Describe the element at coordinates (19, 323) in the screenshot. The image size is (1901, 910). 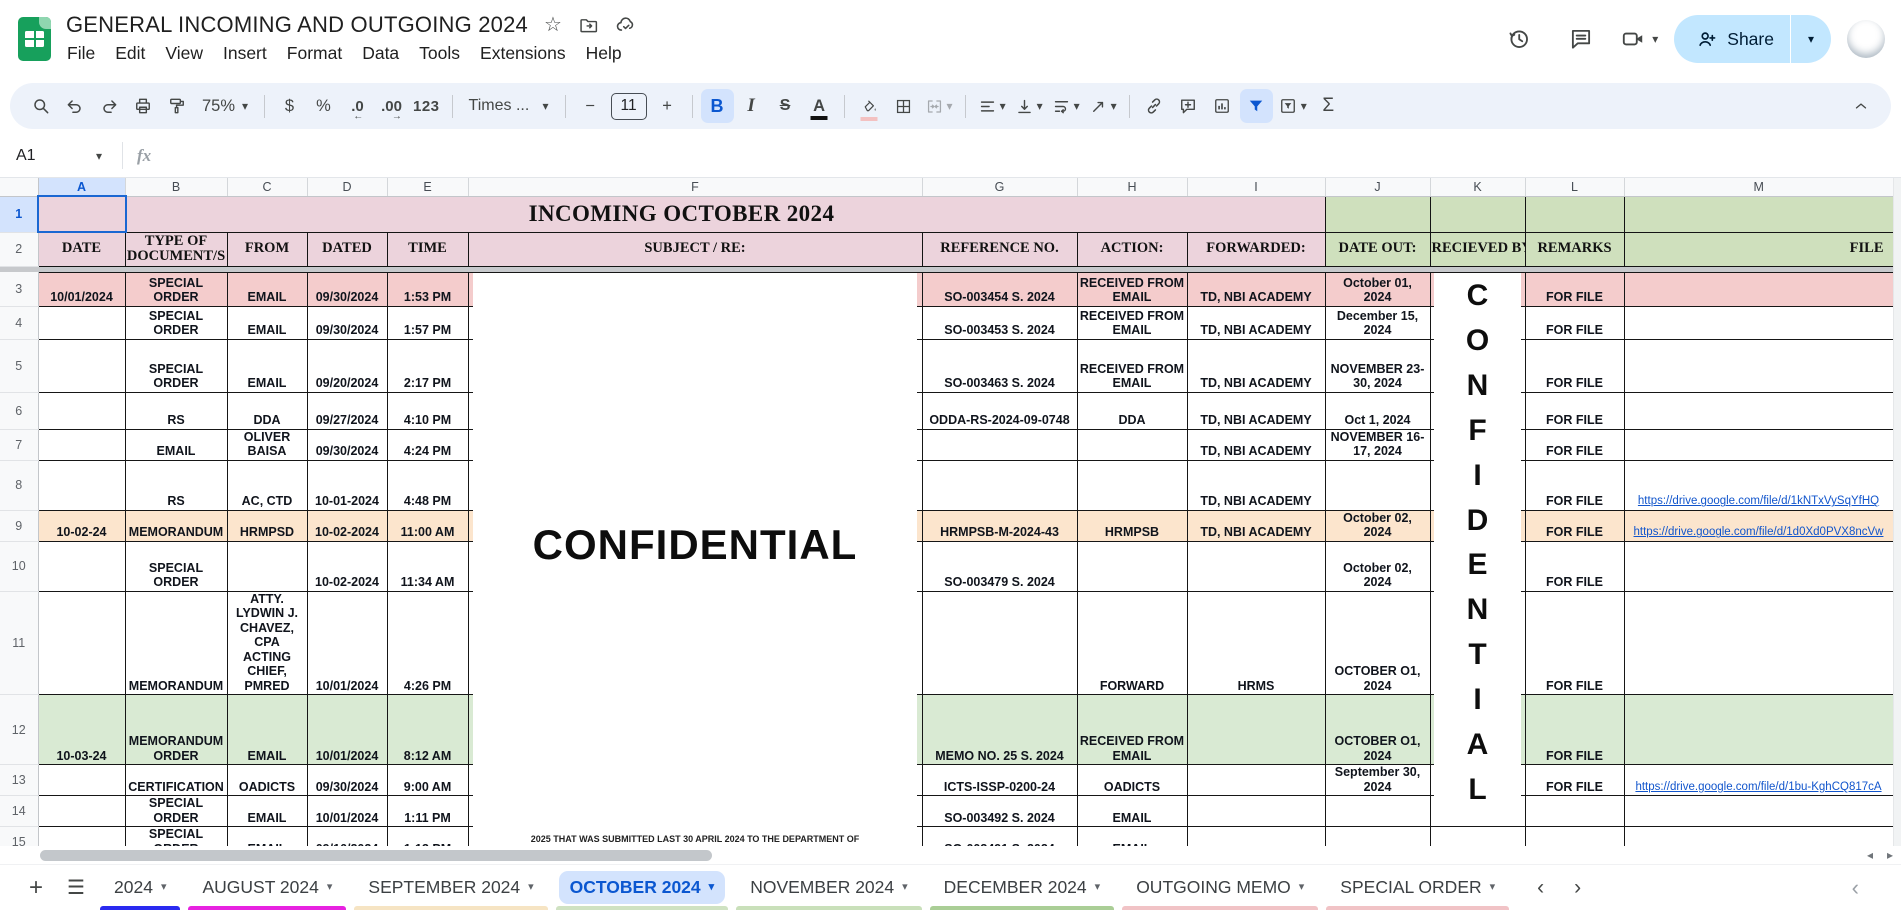
I see `row-header-4: 4` at that location.